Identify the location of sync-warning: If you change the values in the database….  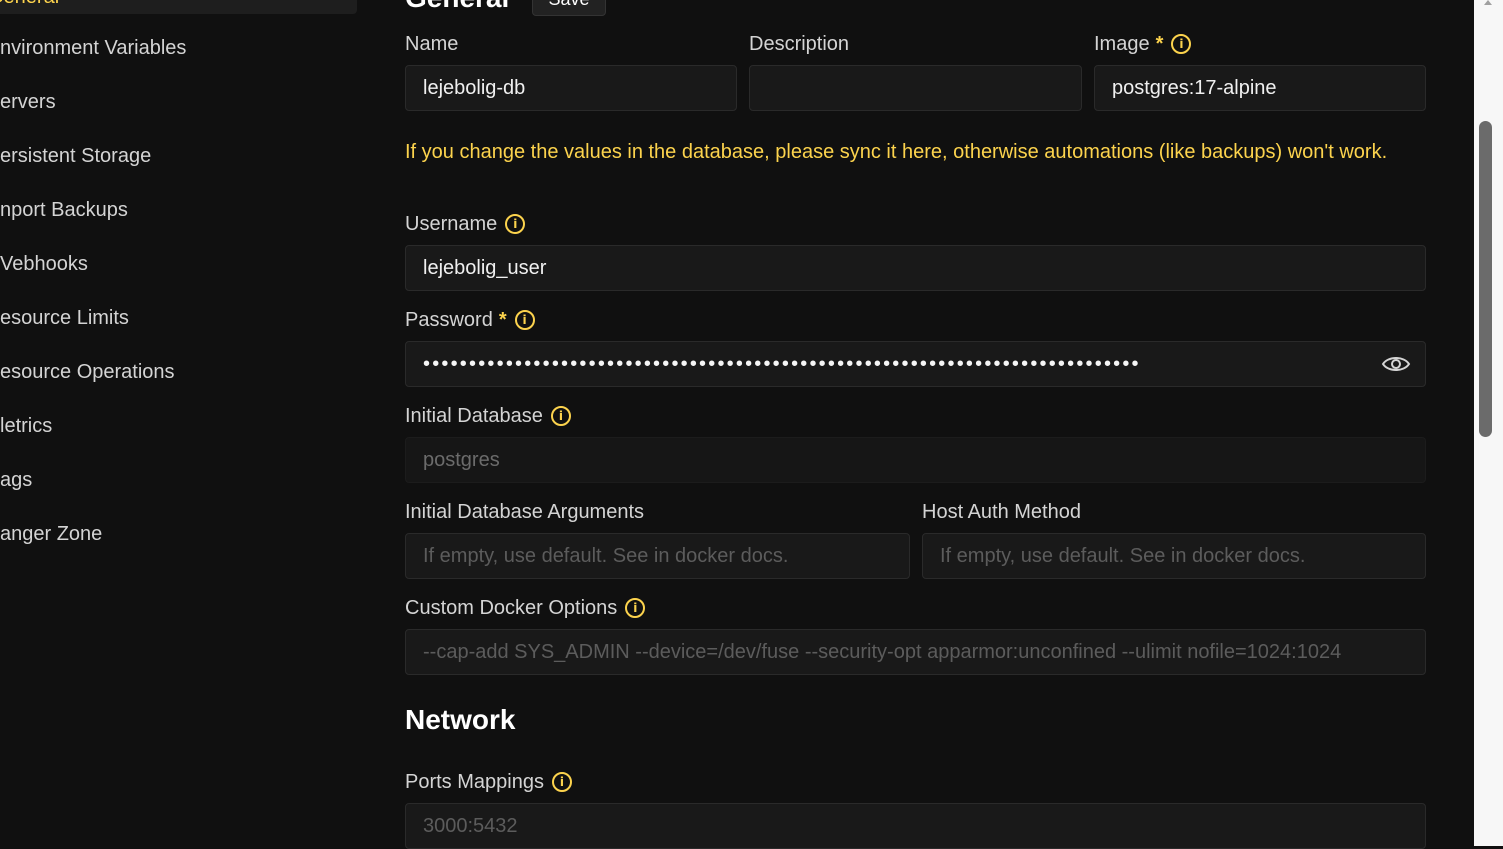
(896, 152).